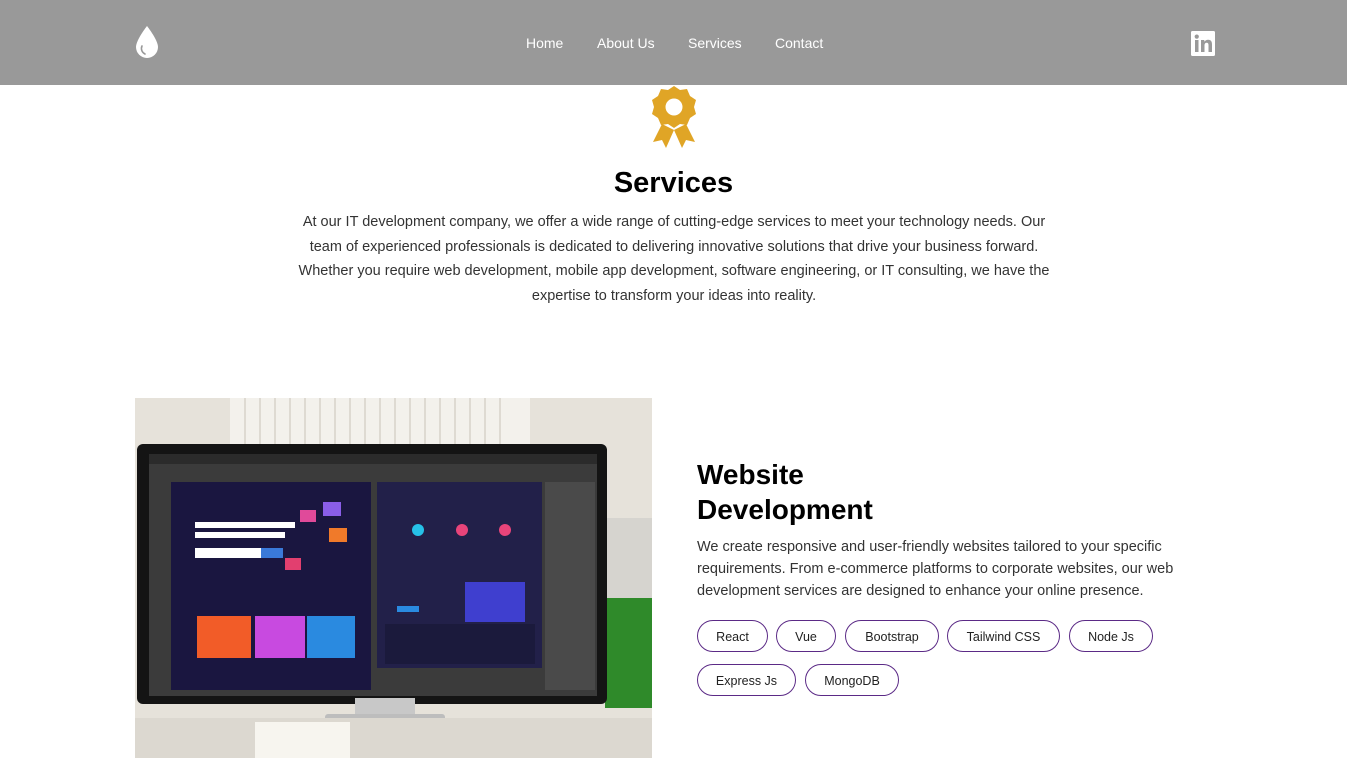  Describe the element at coordinates (785, 492) in the screenshot. I see `service-title: Website Development` at that location.